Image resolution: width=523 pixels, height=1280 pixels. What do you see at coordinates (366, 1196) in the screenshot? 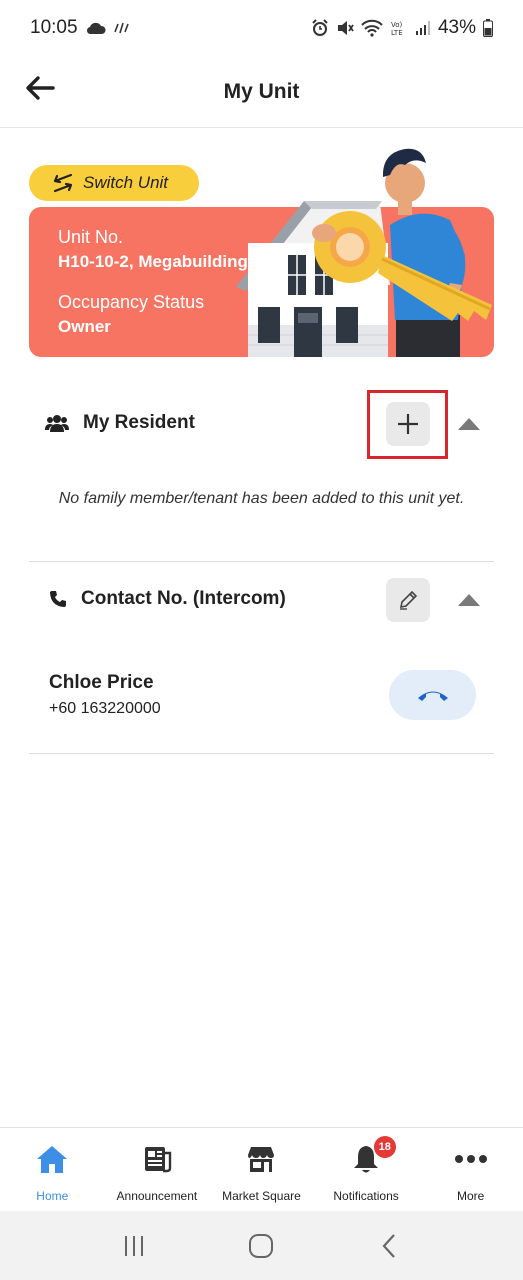
I see `nav-label: Notifications` at bounding box center [366, 1196].